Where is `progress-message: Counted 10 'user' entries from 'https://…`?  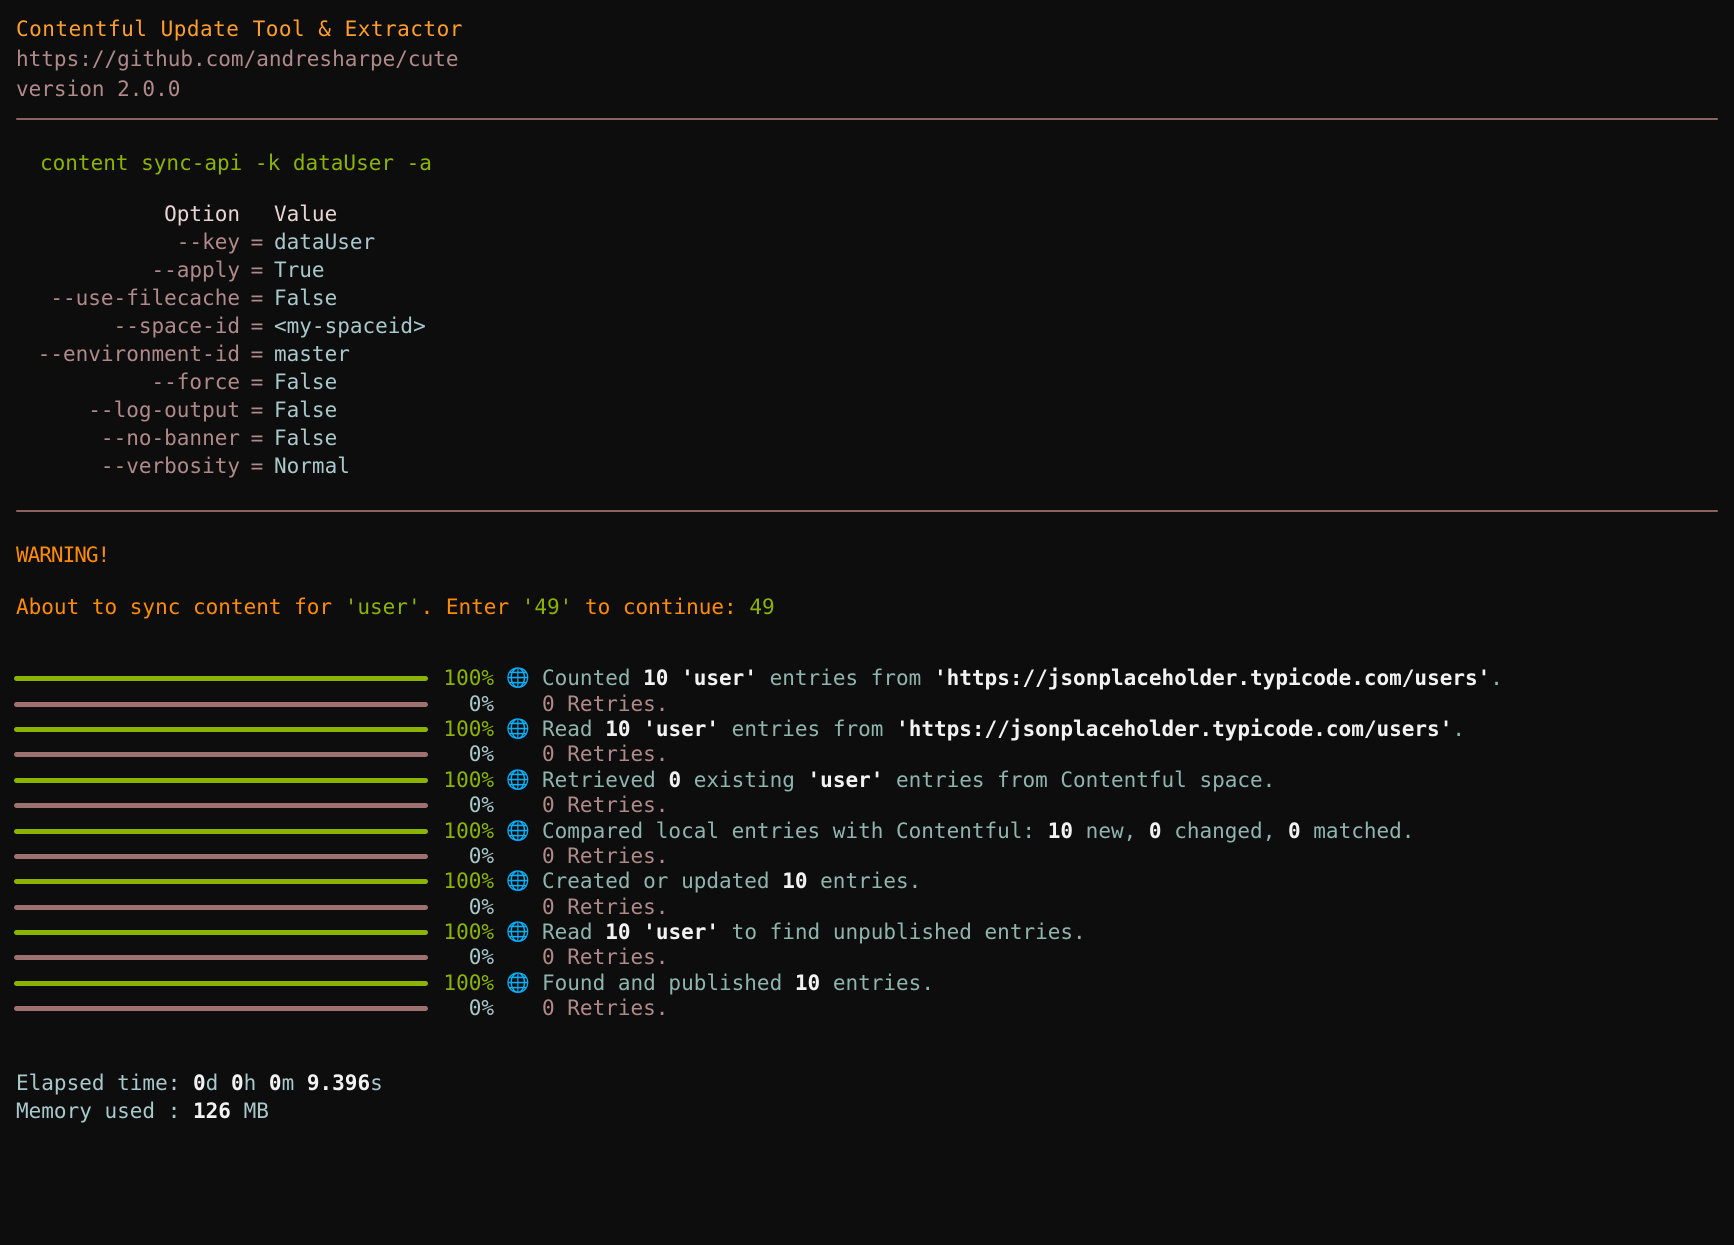 progress-message: Counted 10 'user' entries from 'https://… is located at coordinates (1022, 678).